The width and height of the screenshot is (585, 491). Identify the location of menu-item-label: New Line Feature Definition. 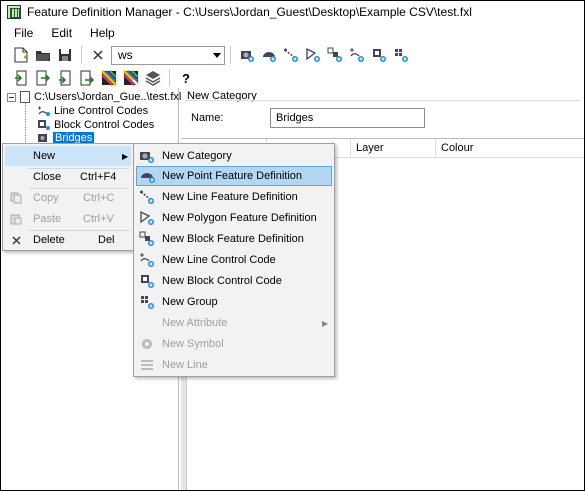
(230, 197).